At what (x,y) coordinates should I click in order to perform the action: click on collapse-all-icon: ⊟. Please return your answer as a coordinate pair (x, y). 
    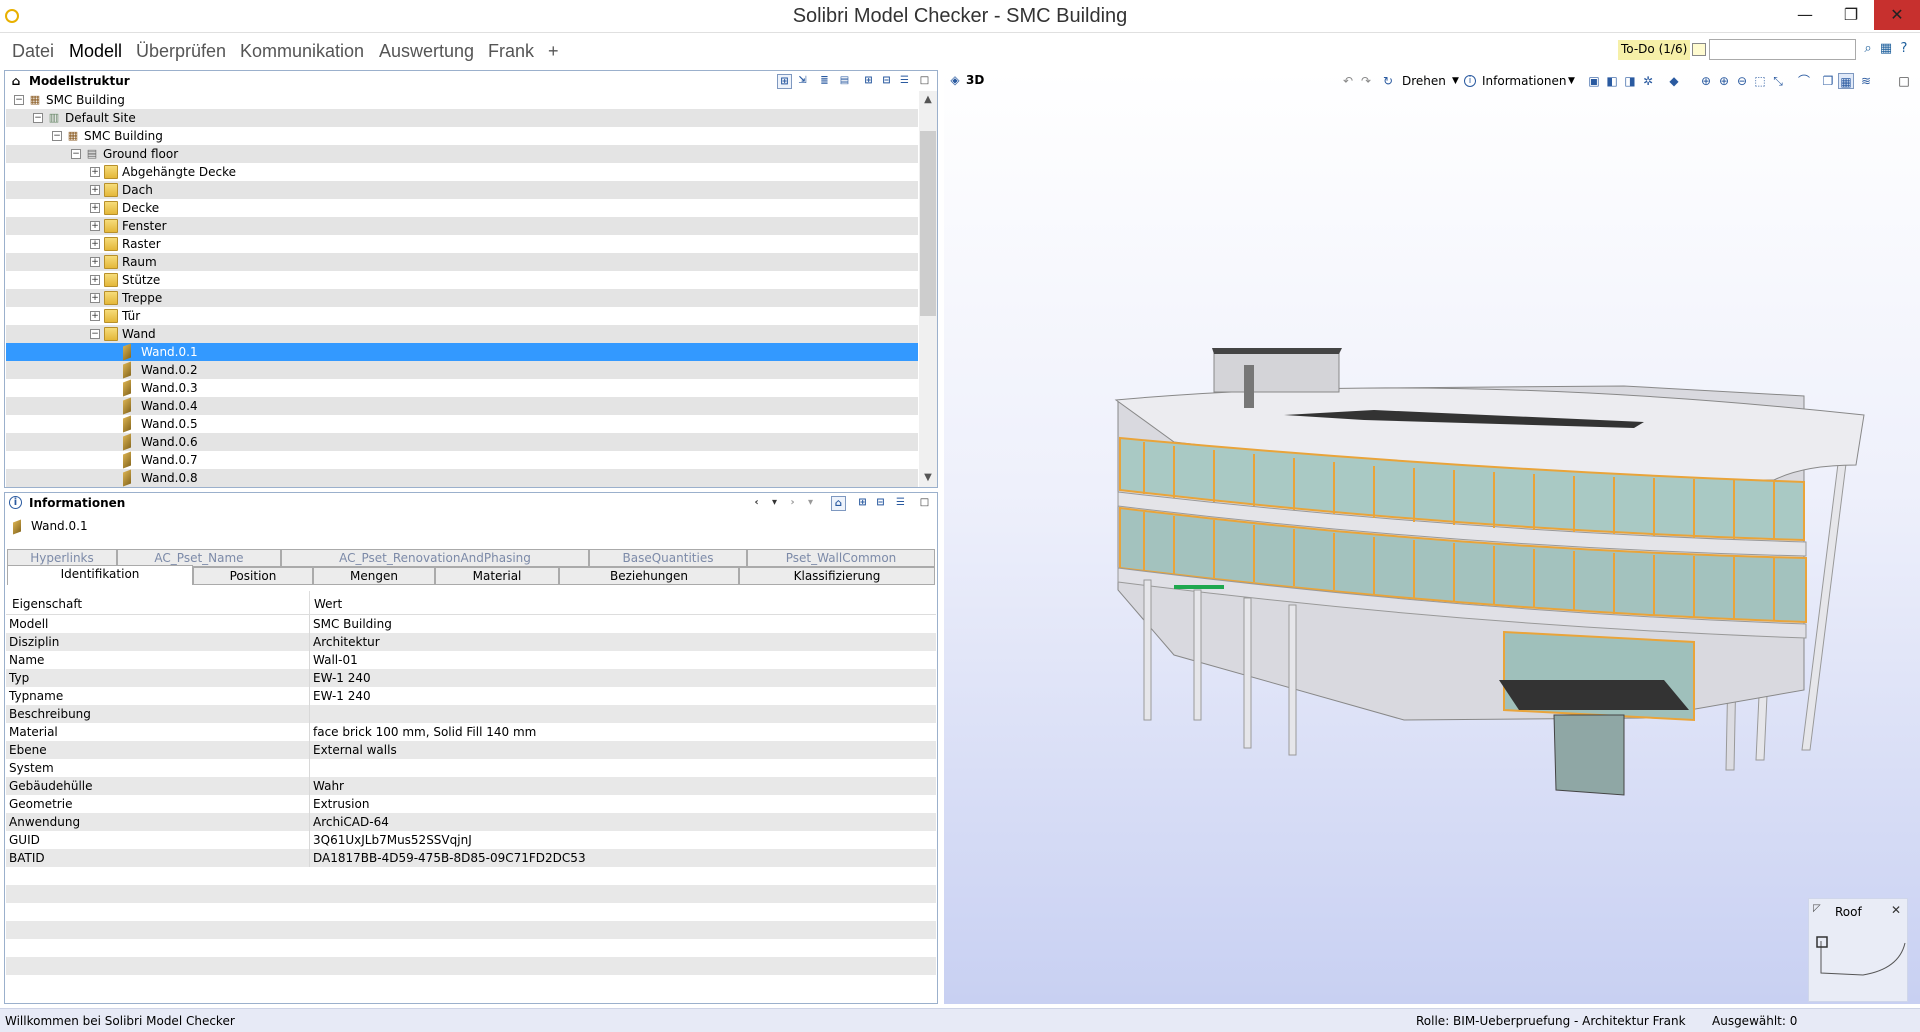
    Looking at the image, I should click on (886, 81).